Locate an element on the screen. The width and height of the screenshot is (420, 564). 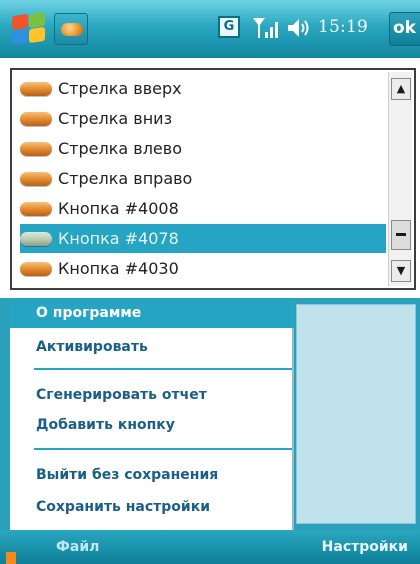
scroll-down-button: ▼ is located at coordinates (401, 271).